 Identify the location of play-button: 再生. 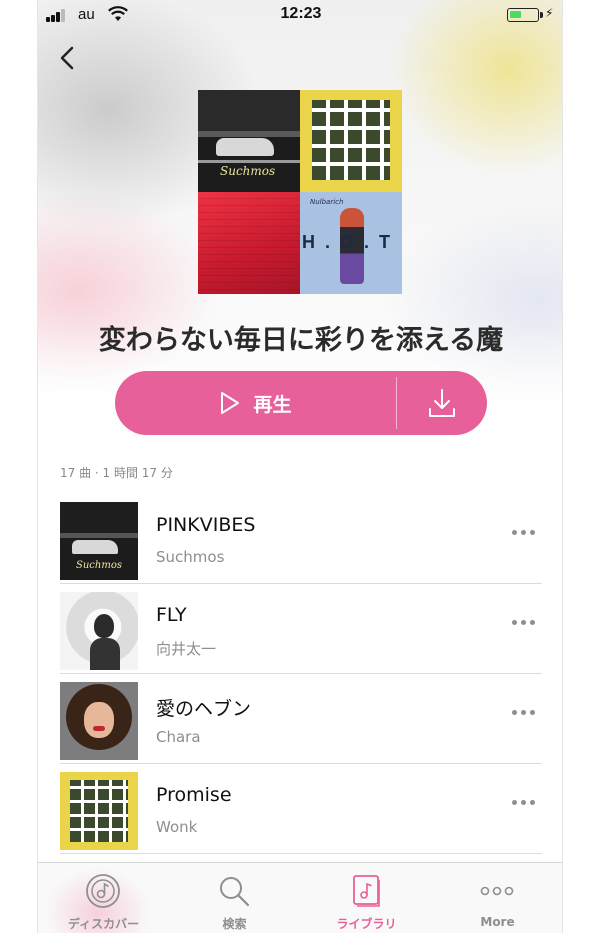
(255, 403).